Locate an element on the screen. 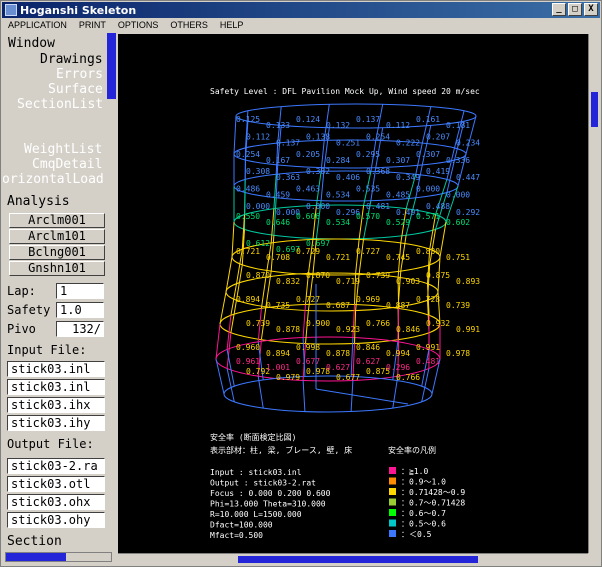 Image resolution: width=602 pixels, height=567 pixels. lap-input: 1 is located at coordinates (80, 291).